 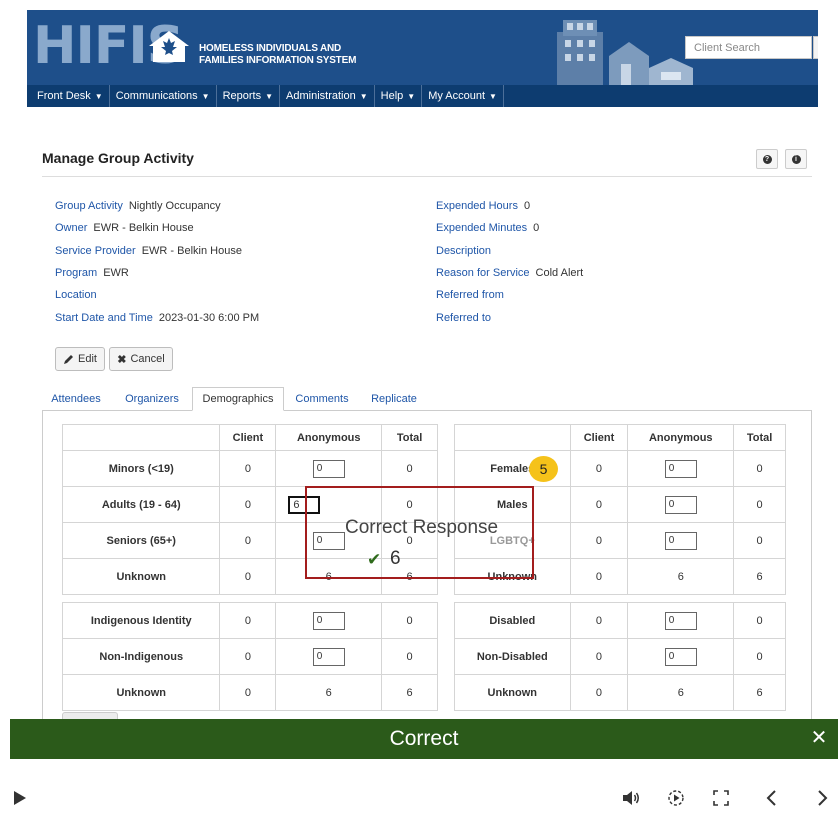 I want to click on detail-value: 0, so click(x=527, y=206).